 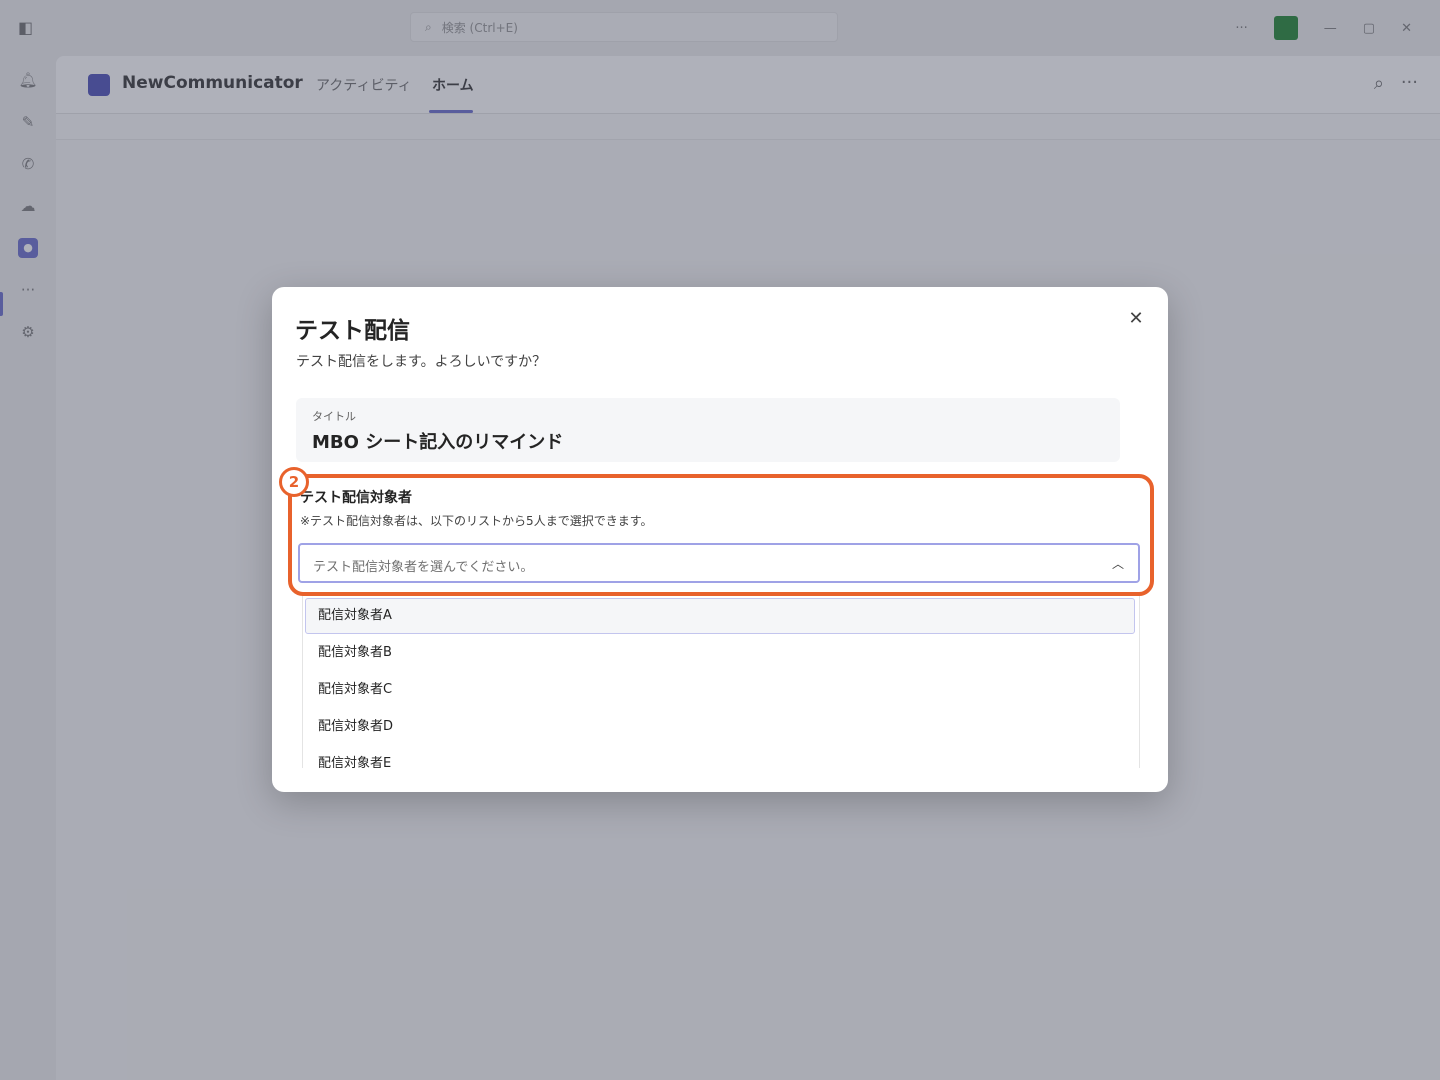 I want to click on recipients-dropdown-list: 配信対象者A 配信対象者B 配信対象者C 配信対象者D 配信対象者E, so click(x=721, y=681).